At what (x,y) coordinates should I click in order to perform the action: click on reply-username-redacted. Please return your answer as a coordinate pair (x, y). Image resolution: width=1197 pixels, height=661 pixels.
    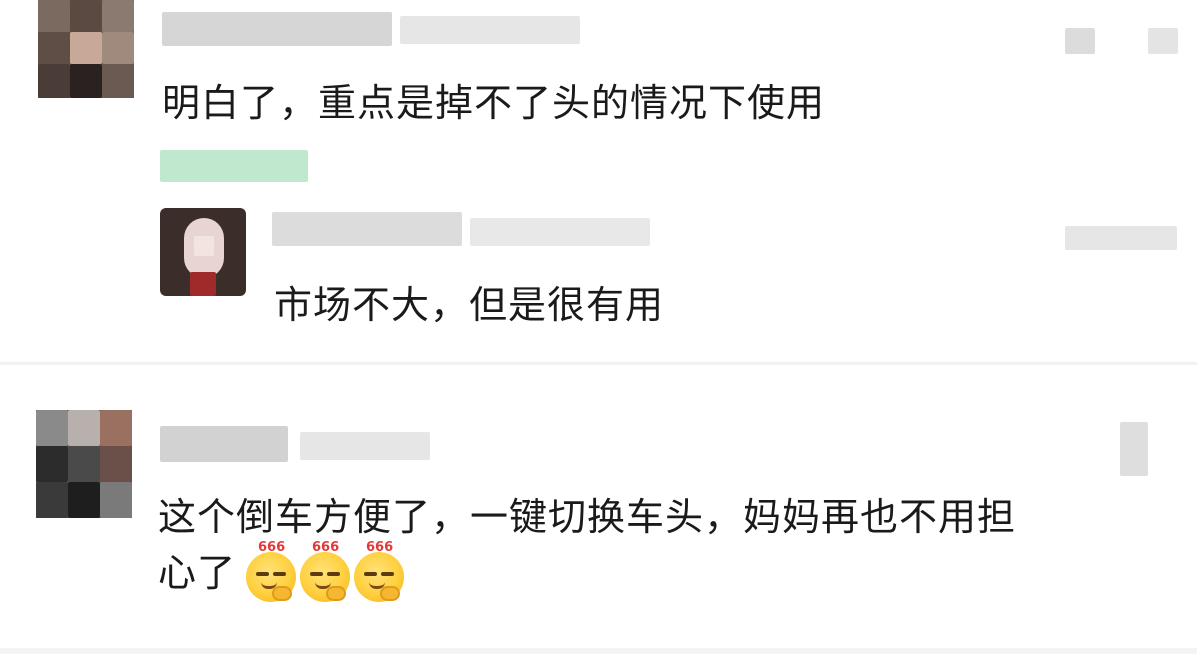
    Looking at the image, I should click on (367, 229).